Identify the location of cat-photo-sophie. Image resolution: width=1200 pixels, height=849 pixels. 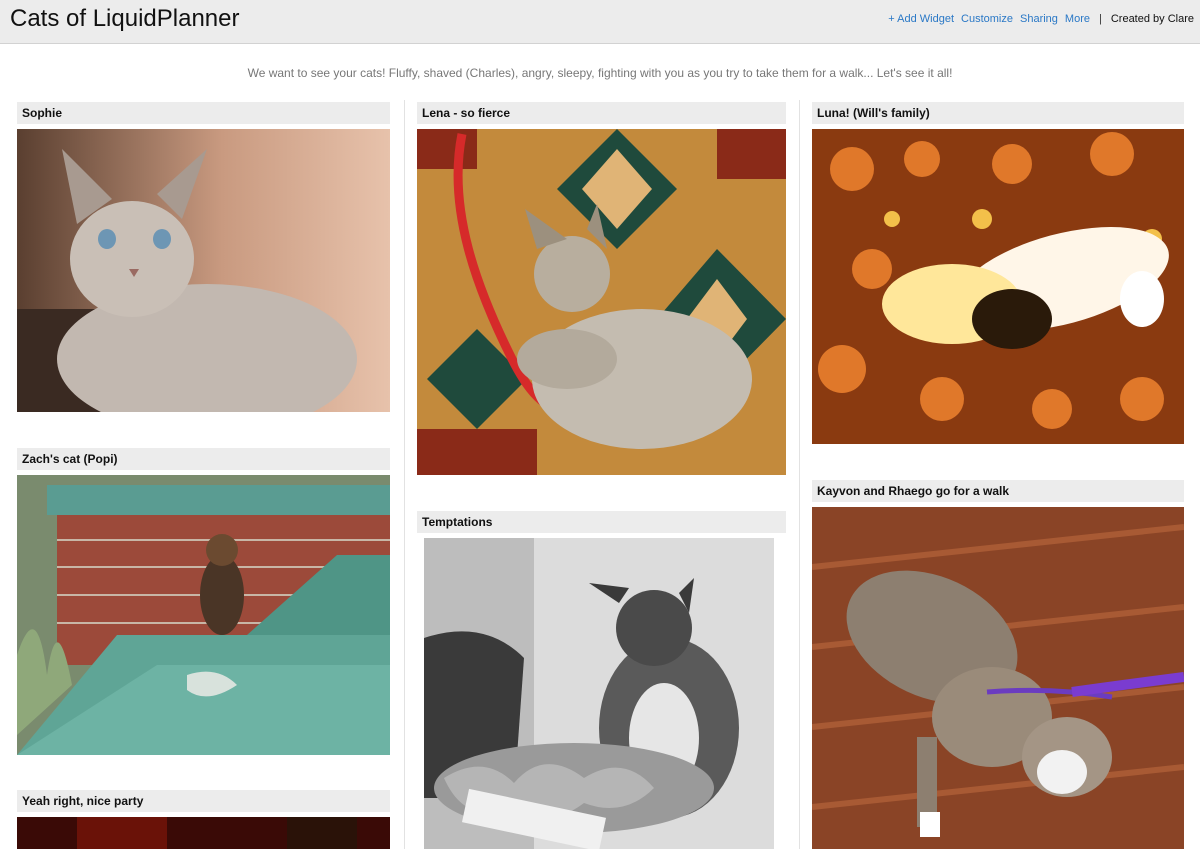
(203, 270).